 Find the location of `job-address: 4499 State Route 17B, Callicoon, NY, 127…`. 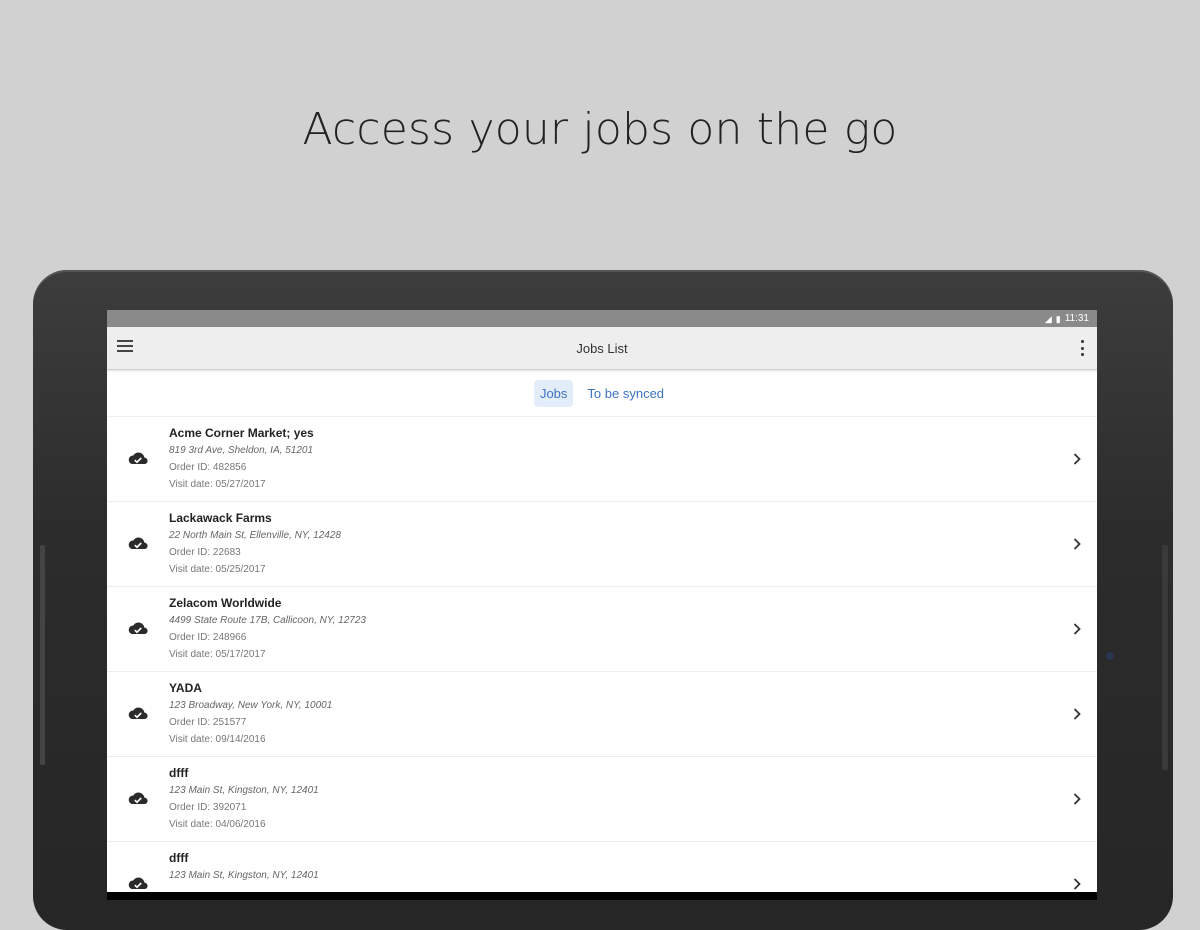

job-address: 4499 State Route 17B, Callicoon, NY, 127… is located at coordinates (267, 620).